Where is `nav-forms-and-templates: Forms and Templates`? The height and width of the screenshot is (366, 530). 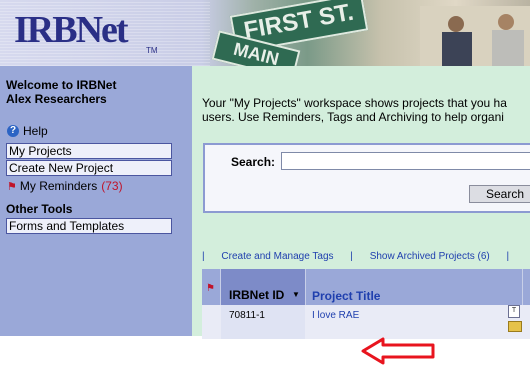 nav-forms-and-templates: Forms and Templates is located at coordinates (89, 226).